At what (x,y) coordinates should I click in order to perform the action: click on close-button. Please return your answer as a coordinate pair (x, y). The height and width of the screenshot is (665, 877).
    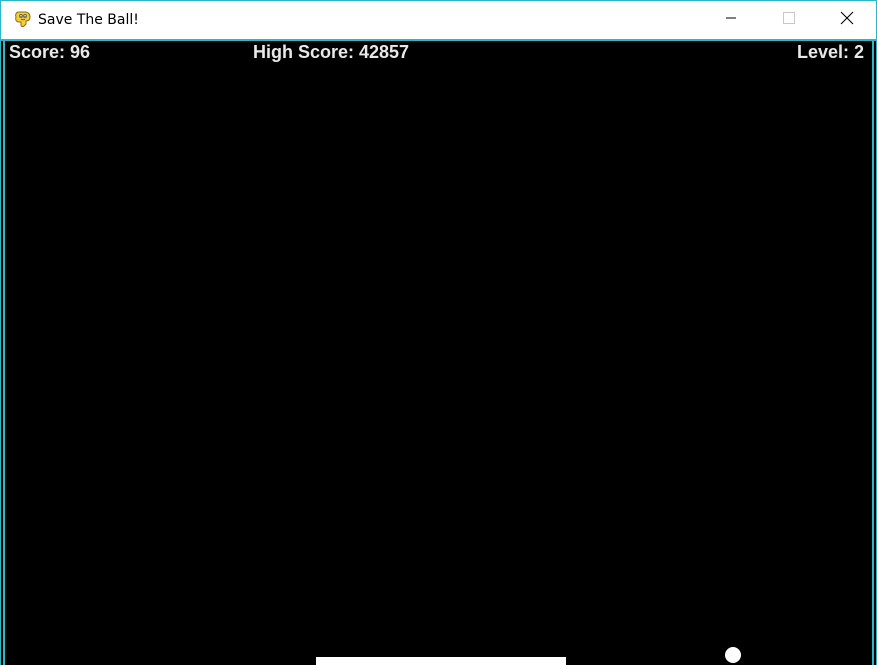
    Looking at the image, I should click on (847, 20).